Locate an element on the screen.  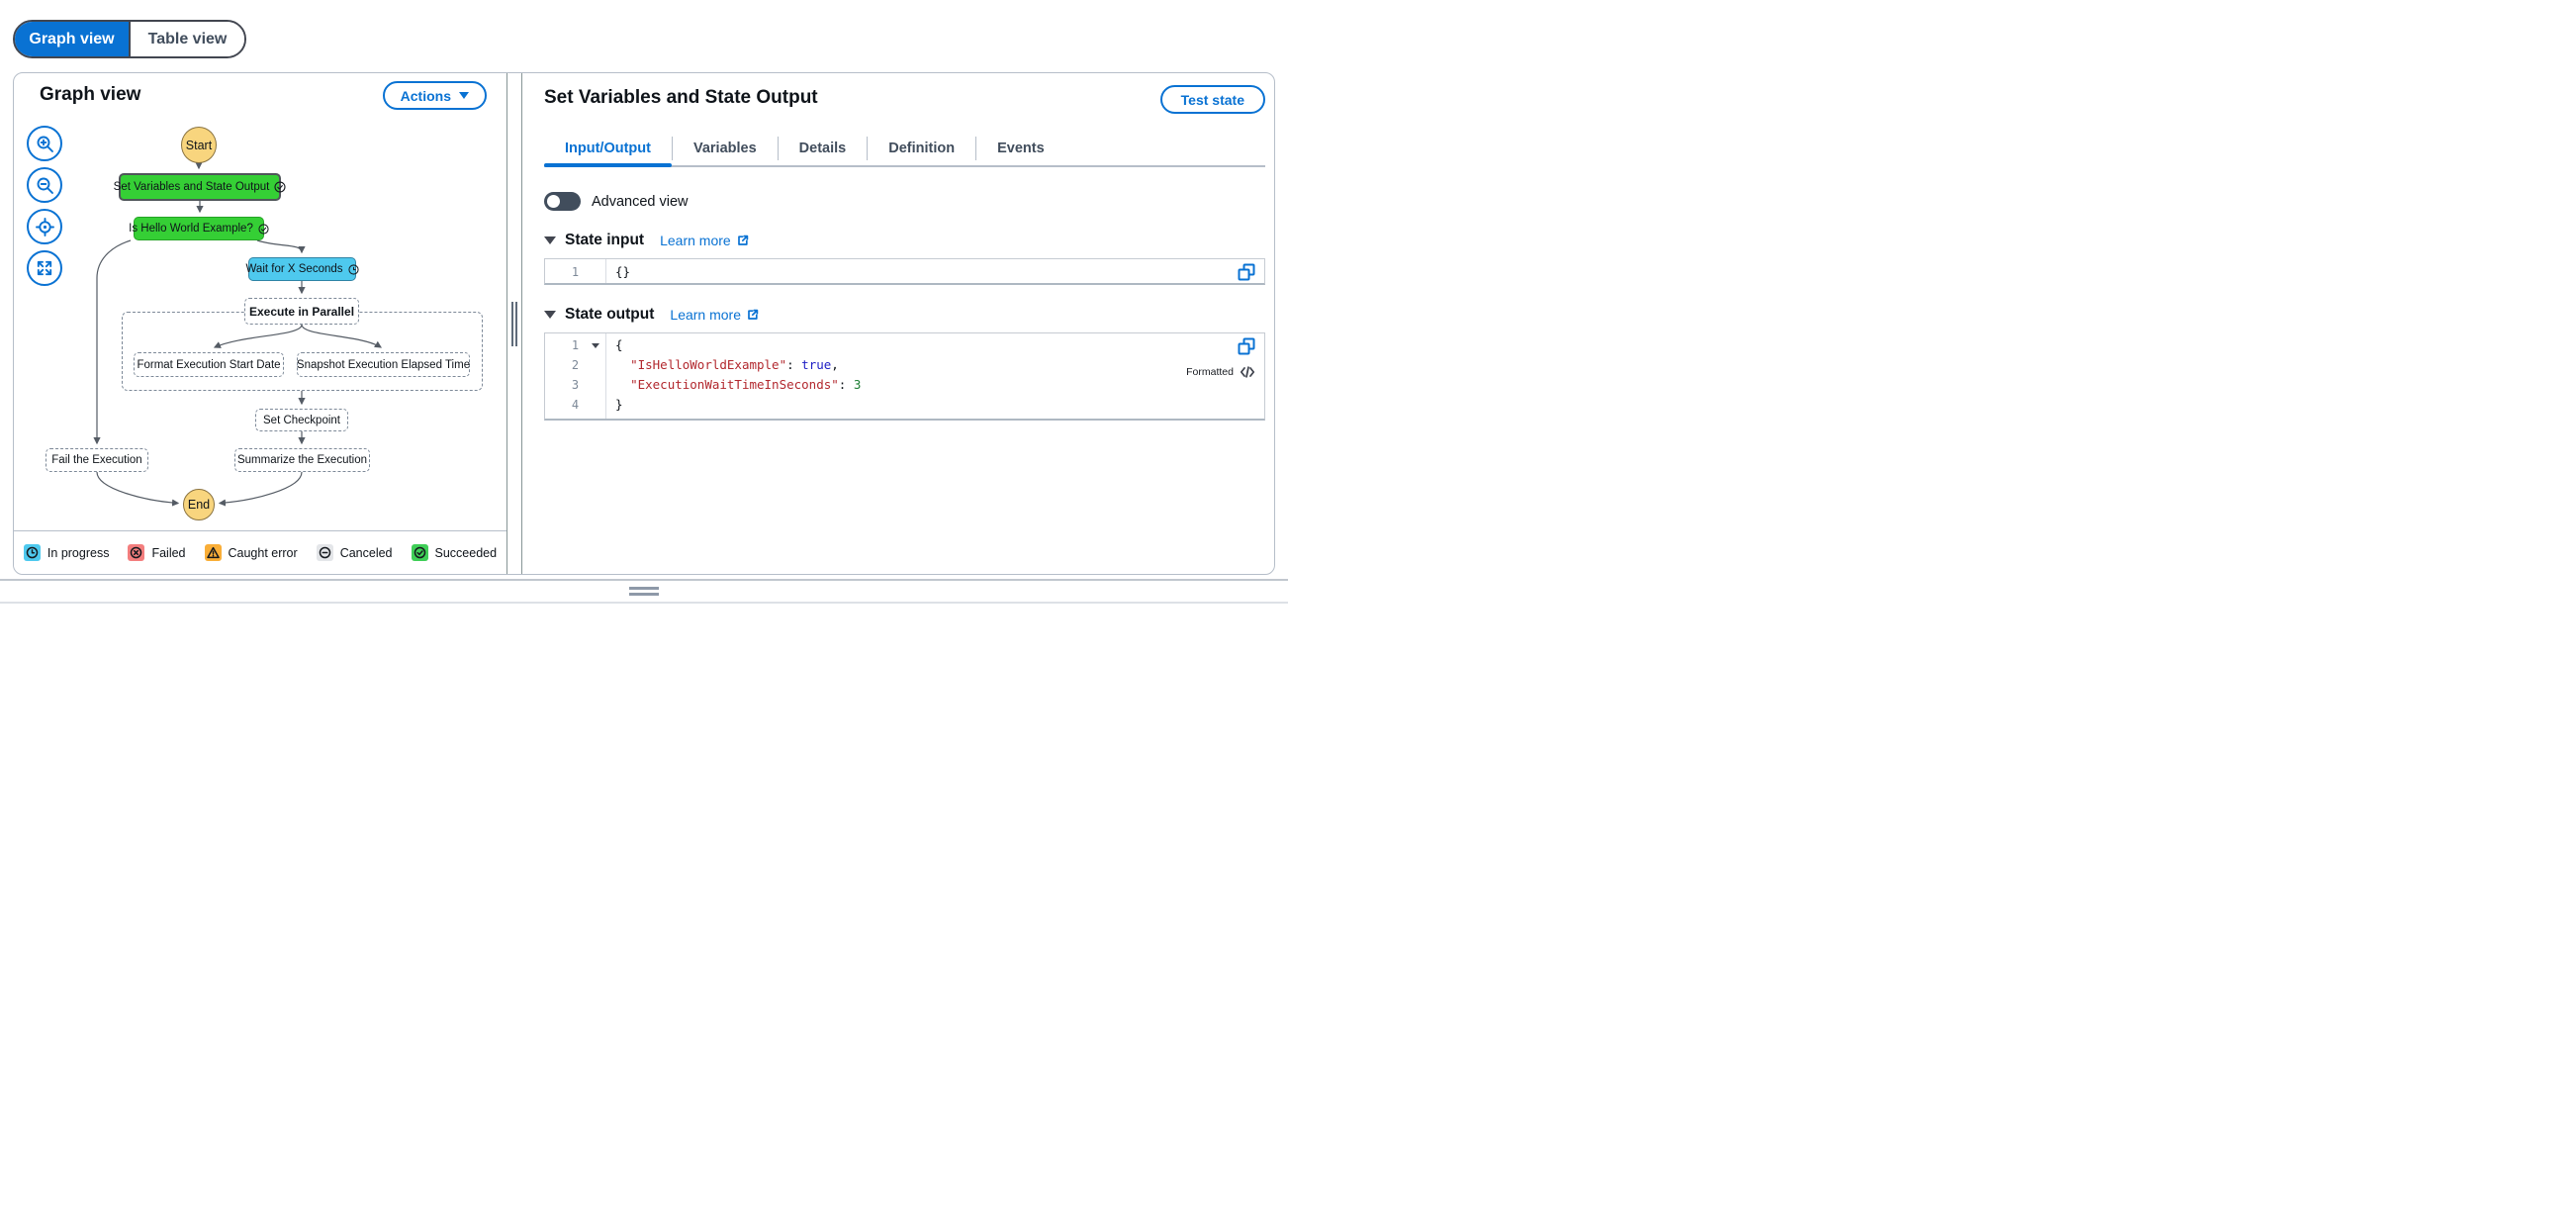
fold-caret-icon is located at coordinates (595, 345).